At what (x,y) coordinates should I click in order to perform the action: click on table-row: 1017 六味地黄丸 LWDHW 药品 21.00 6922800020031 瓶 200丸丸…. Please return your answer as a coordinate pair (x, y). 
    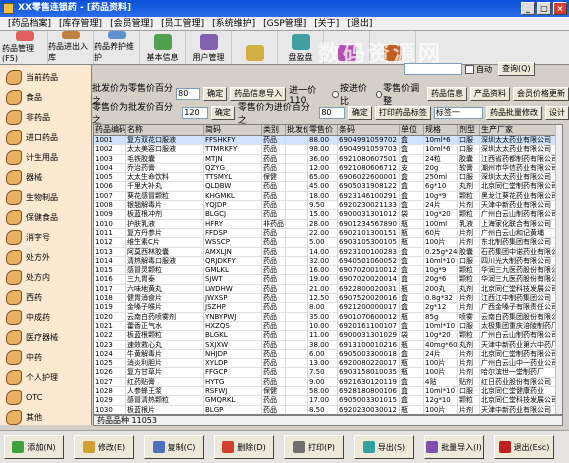
    Looking at the image, I should click on (328, 289).